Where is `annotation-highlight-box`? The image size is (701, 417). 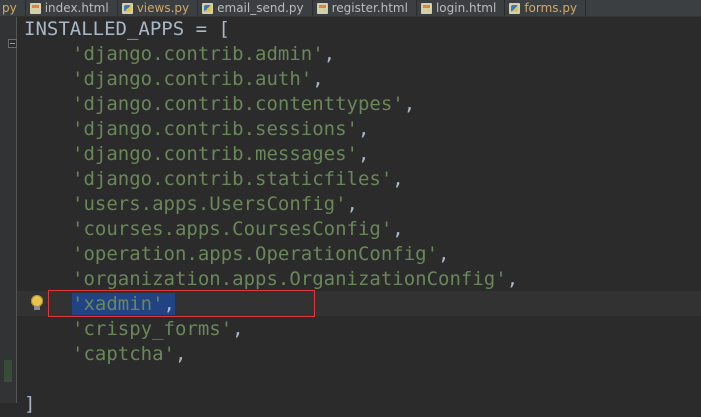 annotation-highlight-box is located at coordinates (181, 303).